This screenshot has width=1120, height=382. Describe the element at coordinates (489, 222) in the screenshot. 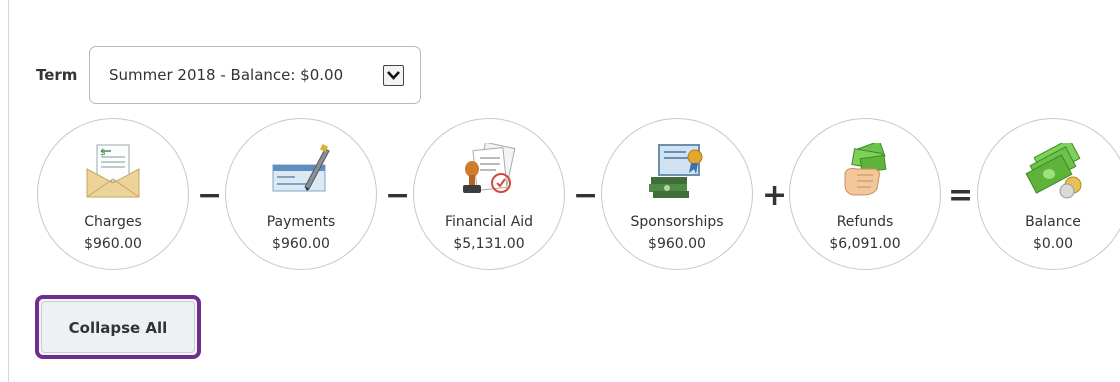

I see `financial-aid-label: Financial Aid` at that location.